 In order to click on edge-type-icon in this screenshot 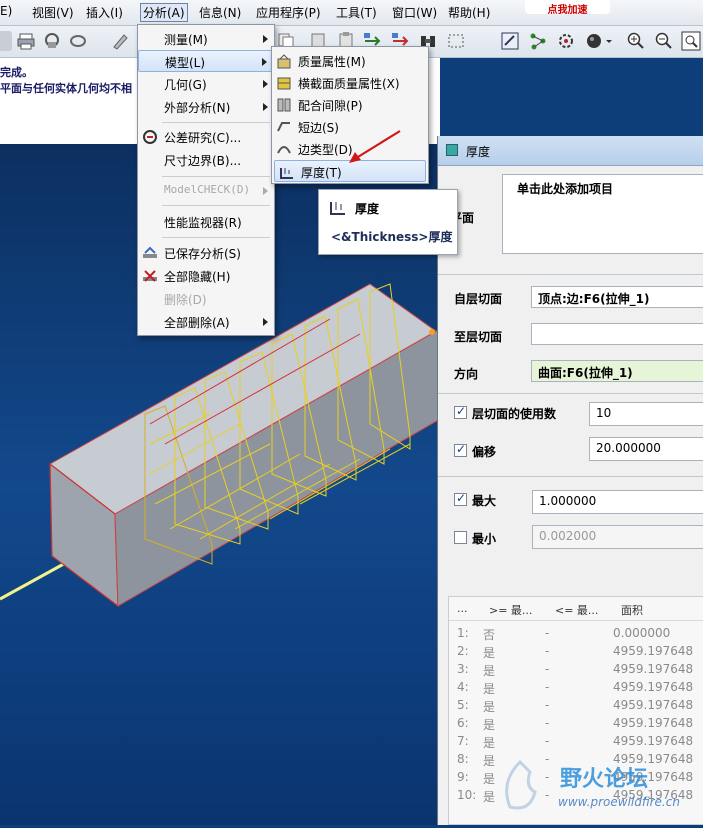, I will do `click(284, 149)`.